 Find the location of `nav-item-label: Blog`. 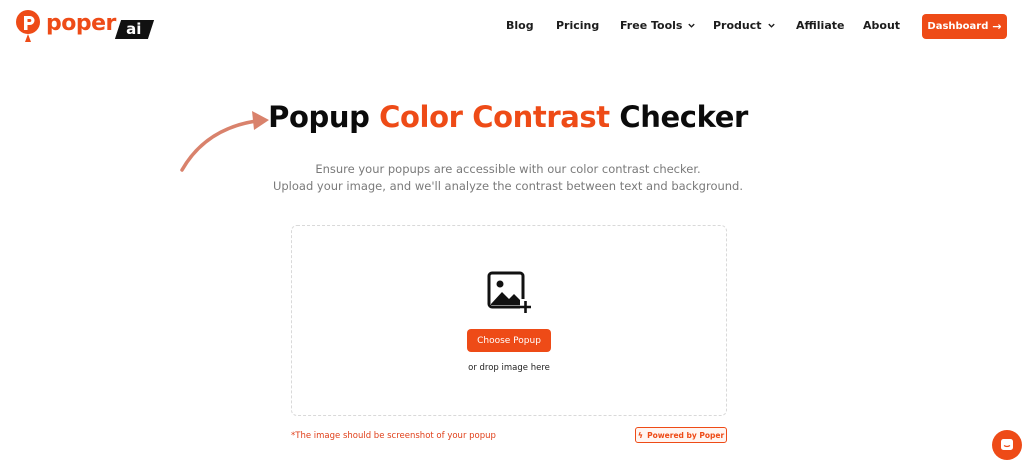

nav-item-label: Blog is located at coordinates (520, 25).